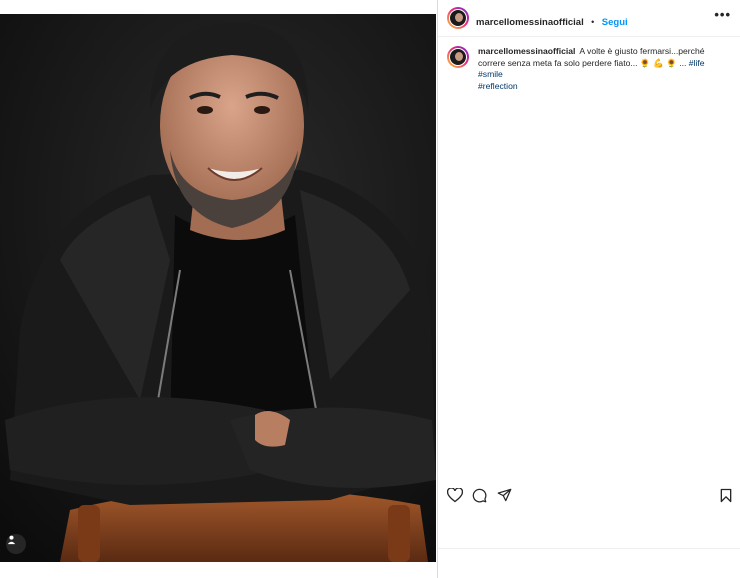 This screenshot has width=740, height=578. Describe the element at coordinates (726, 495) in the screenshot. I see `bookmark-icon` at that location.